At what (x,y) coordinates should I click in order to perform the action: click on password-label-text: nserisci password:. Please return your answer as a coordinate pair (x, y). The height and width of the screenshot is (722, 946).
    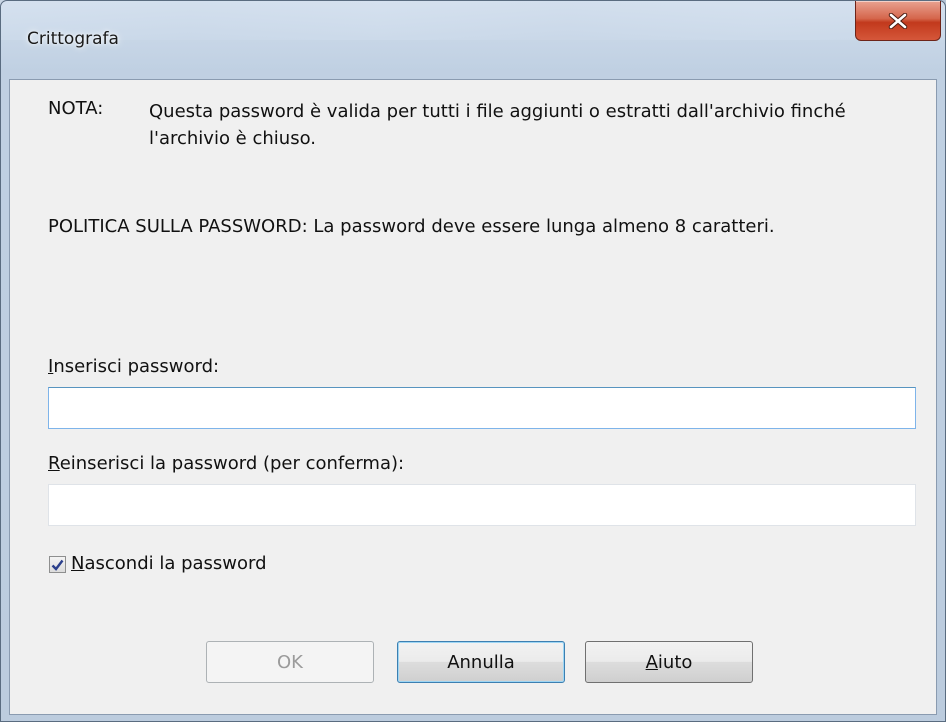
    Looking at the image, I should click on (136, 366).